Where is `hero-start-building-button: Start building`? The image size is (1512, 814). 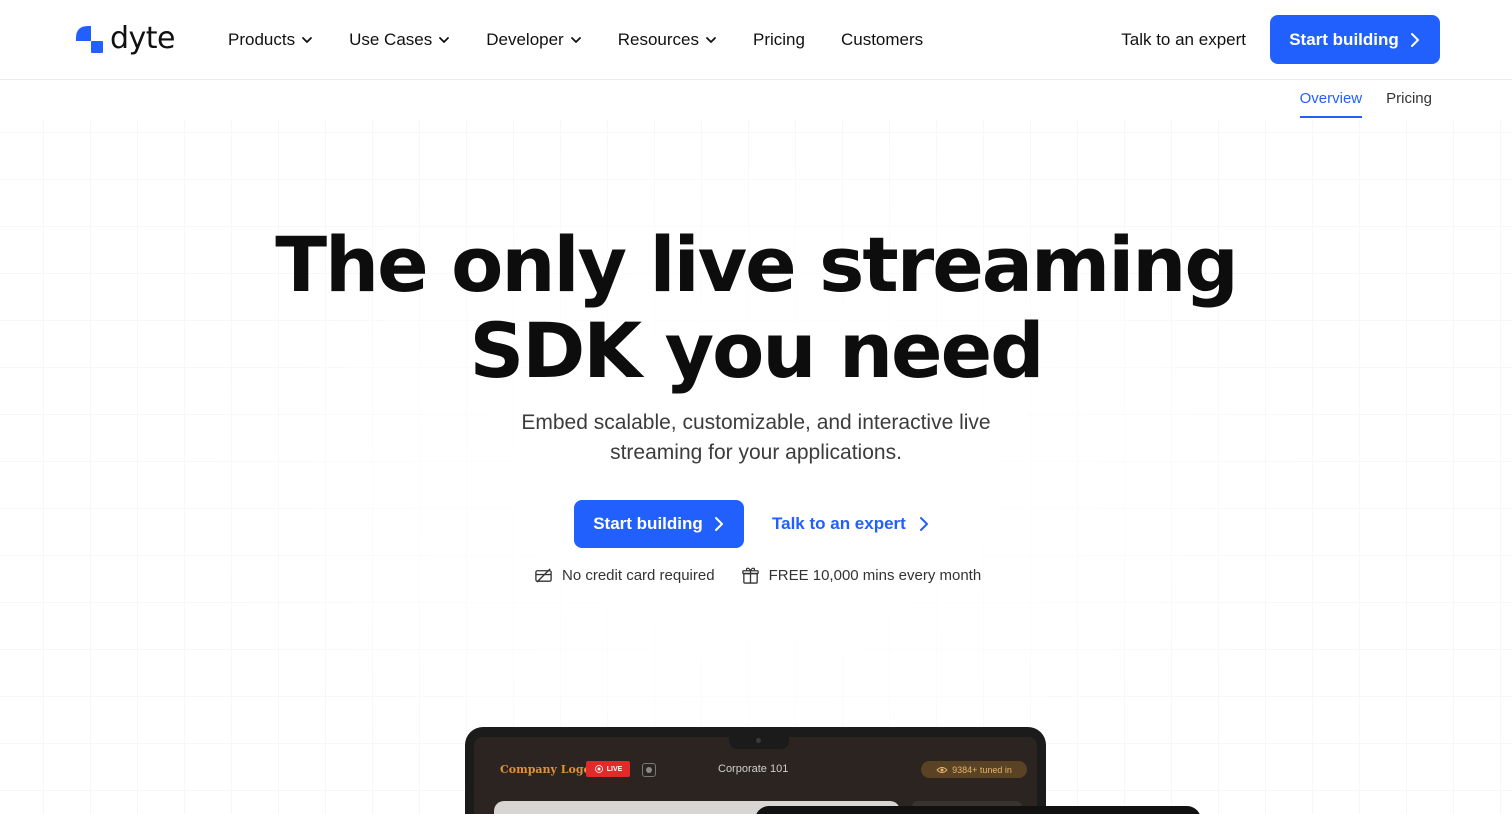
hero-start-building-button: Start building is located at coordinates (659, 524).